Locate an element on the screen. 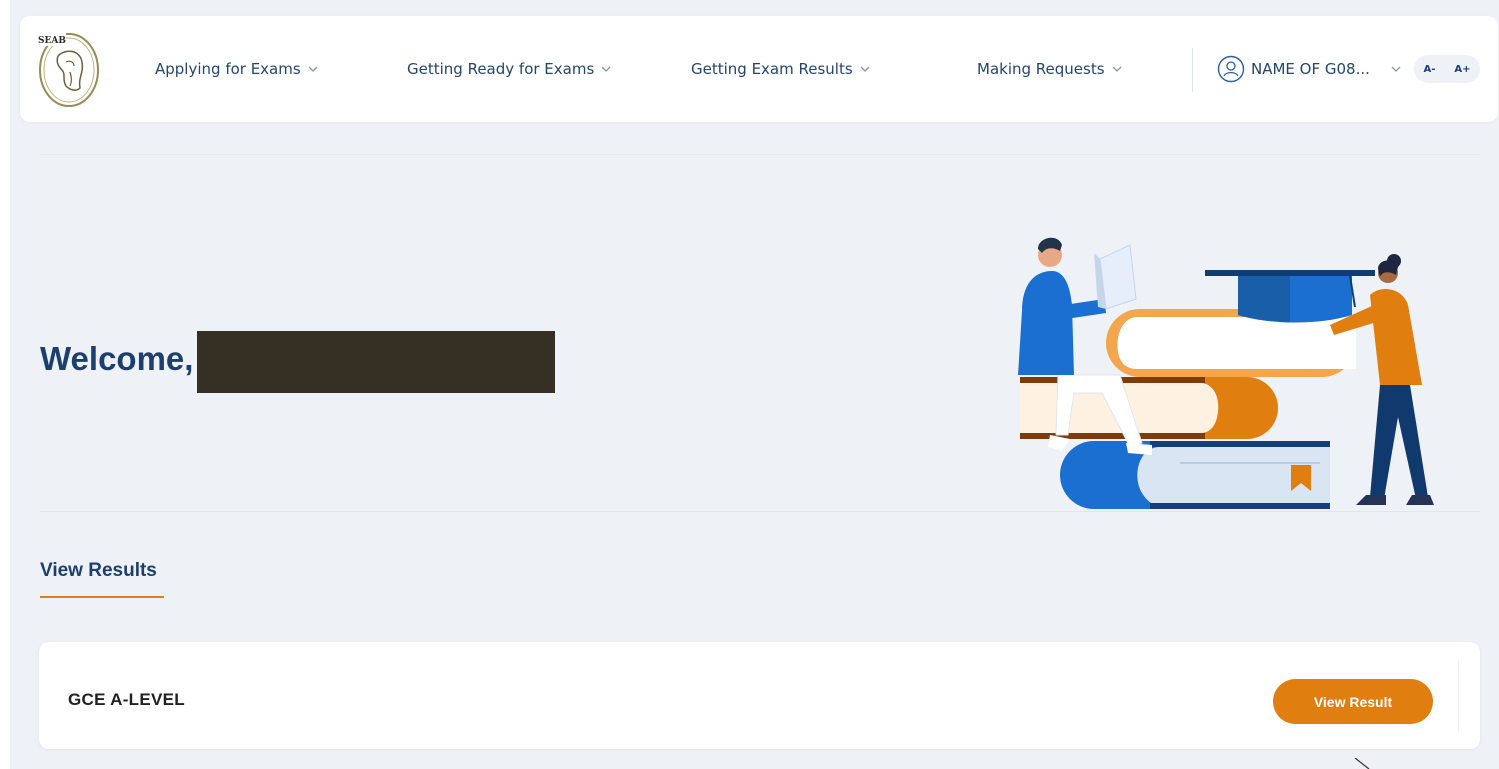 Image resolution: width=1499 pixels, height=769 pixels. nav-making-requests: Making Requests is located at coordinates (1050, 69).